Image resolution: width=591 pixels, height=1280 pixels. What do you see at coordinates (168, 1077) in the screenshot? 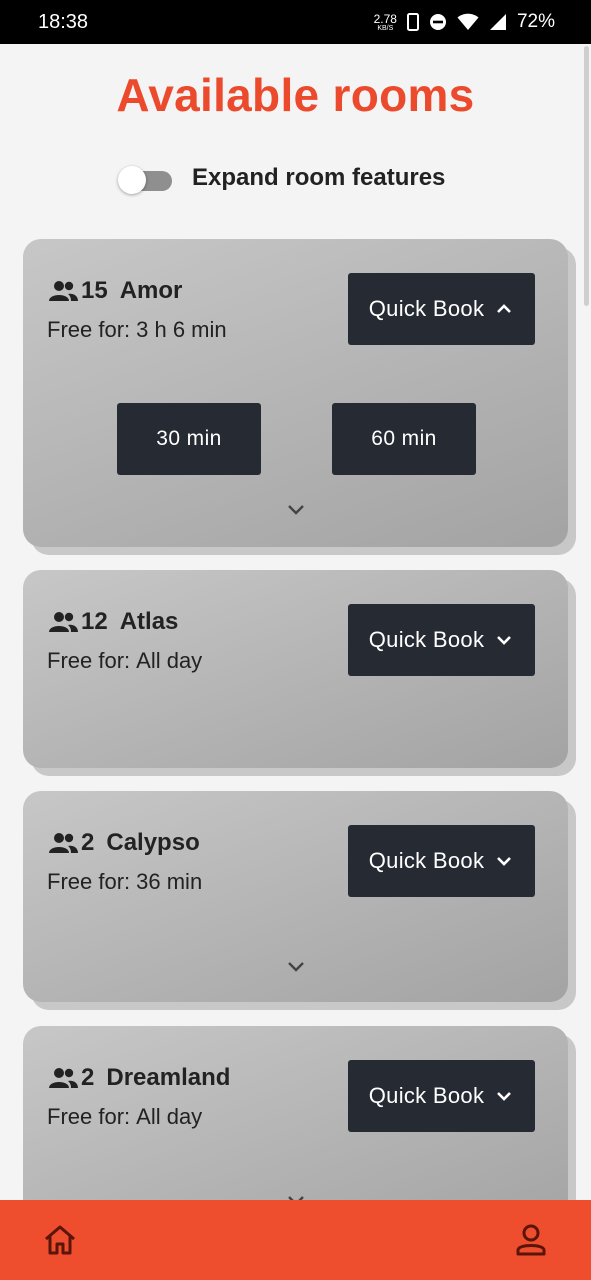
I see `room-name: Dreamland` at bounding box center [168, 1077].